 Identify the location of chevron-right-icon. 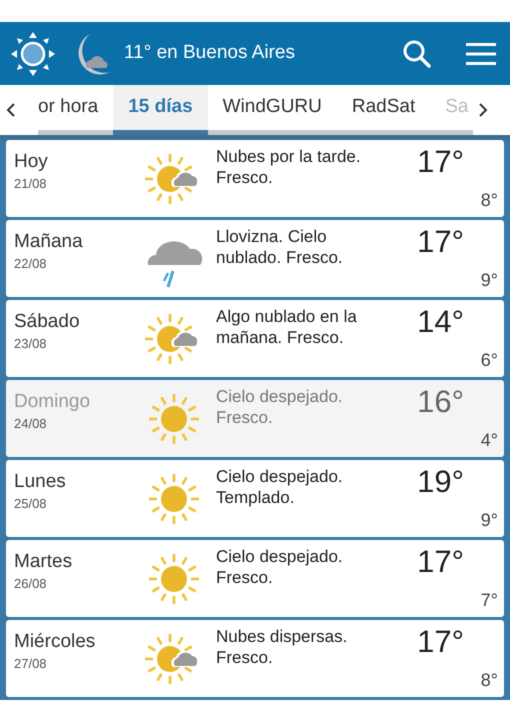
(483, 110).